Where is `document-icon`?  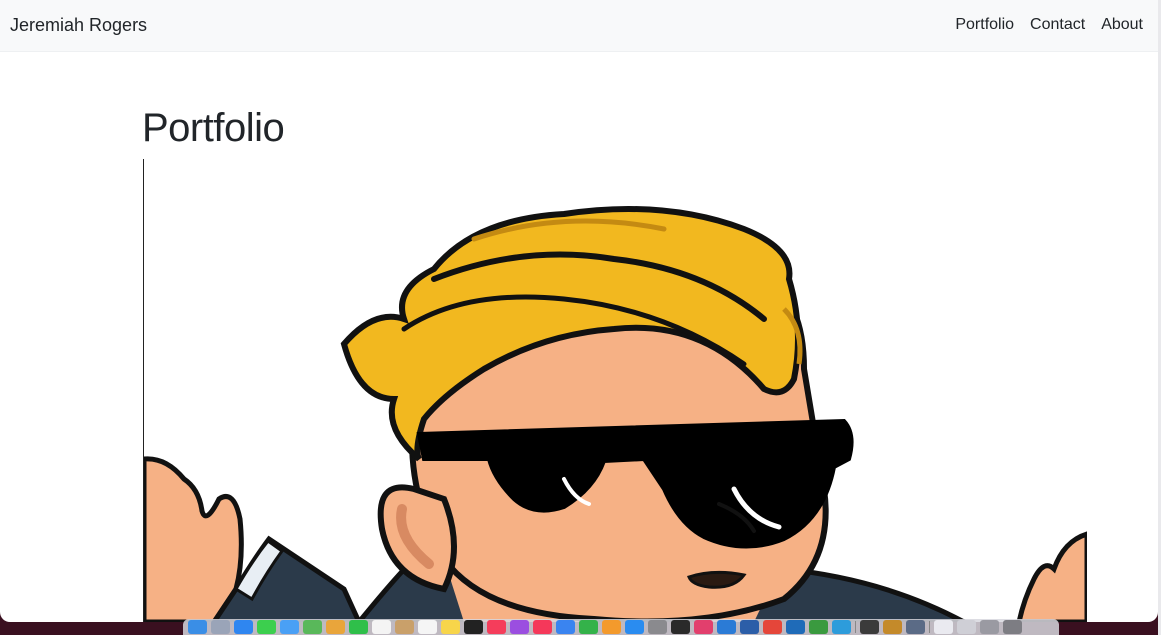 document-icon is located at coordinates (943, 627).